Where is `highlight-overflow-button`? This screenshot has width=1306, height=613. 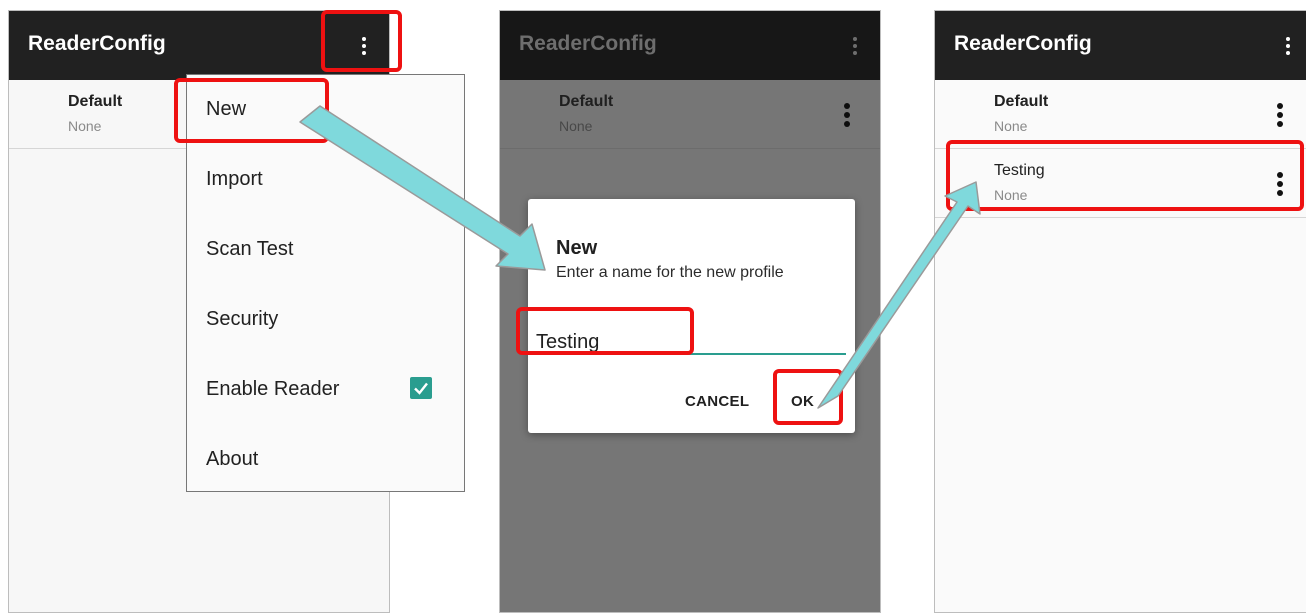
highlight-overflow-button is located at coordinates (361, 41).